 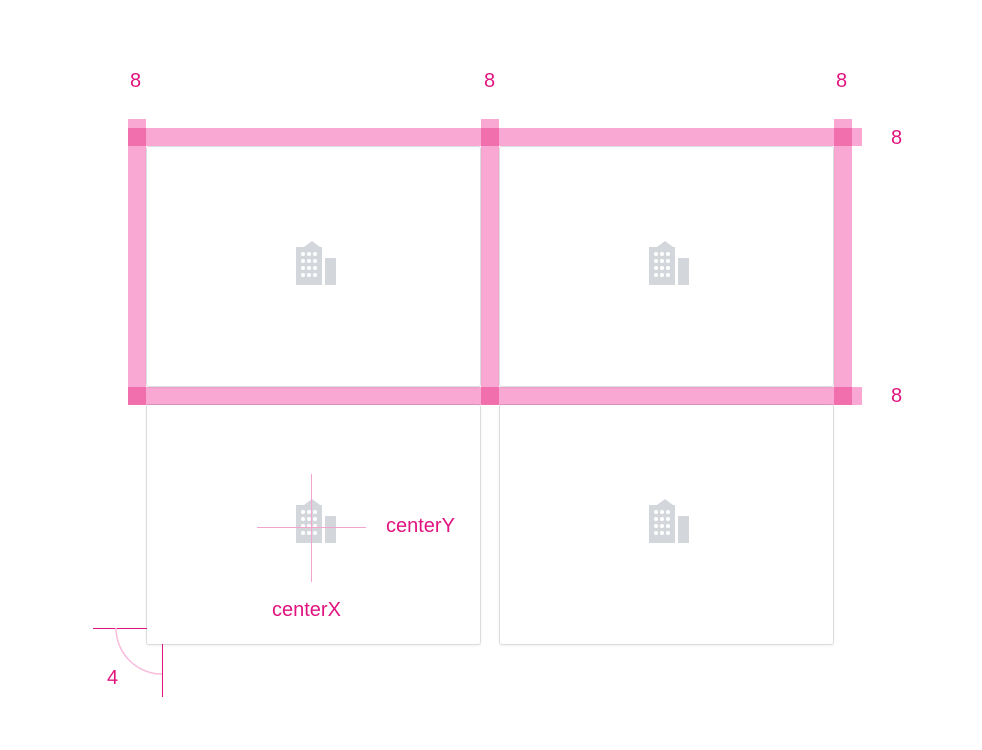 I want to click on corner-radius-label: 4, so click(x=113, y=678).